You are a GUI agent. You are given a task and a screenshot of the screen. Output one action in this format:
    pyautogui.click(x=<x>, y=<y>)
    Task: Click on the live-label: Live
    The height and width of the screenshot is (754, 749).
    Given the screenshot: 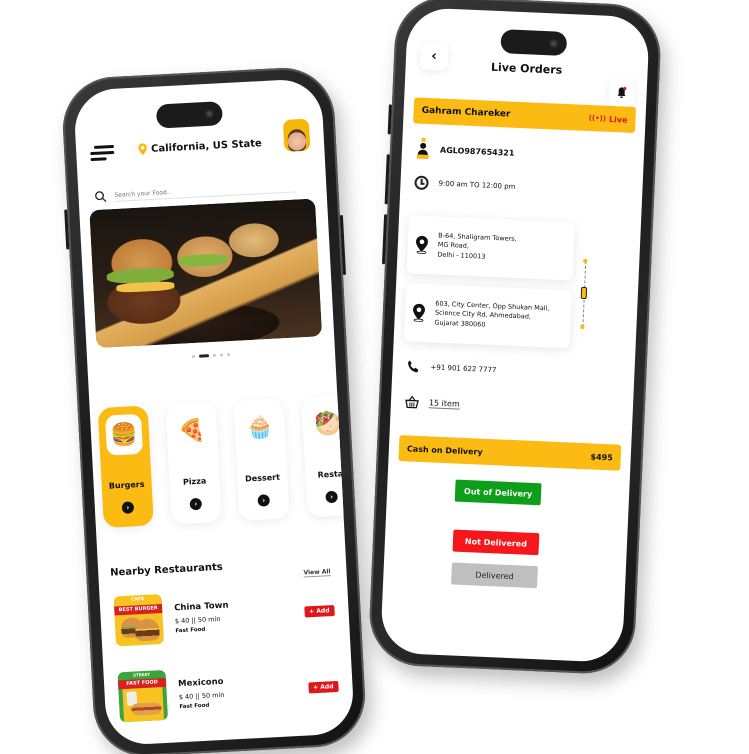 What is the action you would take?
    pyautogui.click(x=618, y=119)
    